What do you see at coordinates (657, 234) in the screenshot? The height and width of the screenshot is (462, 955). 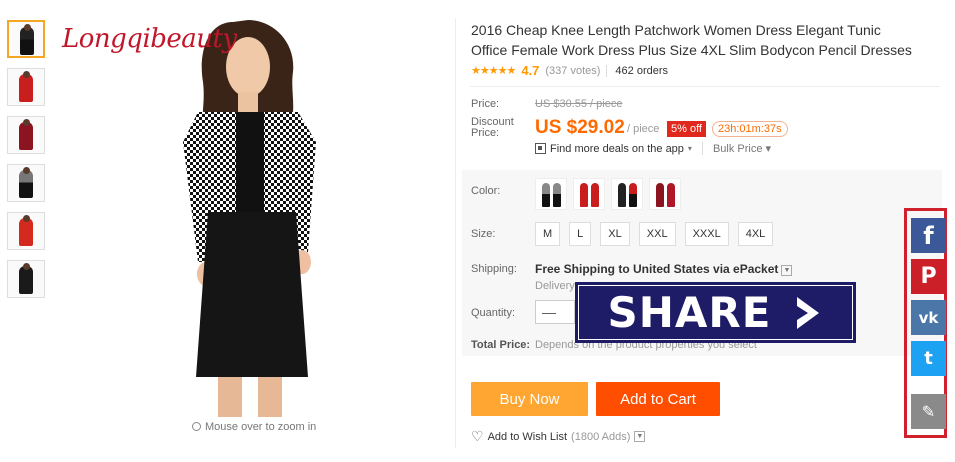 I see `size-option-xxl: XXL` at bounding box center [657, 234].